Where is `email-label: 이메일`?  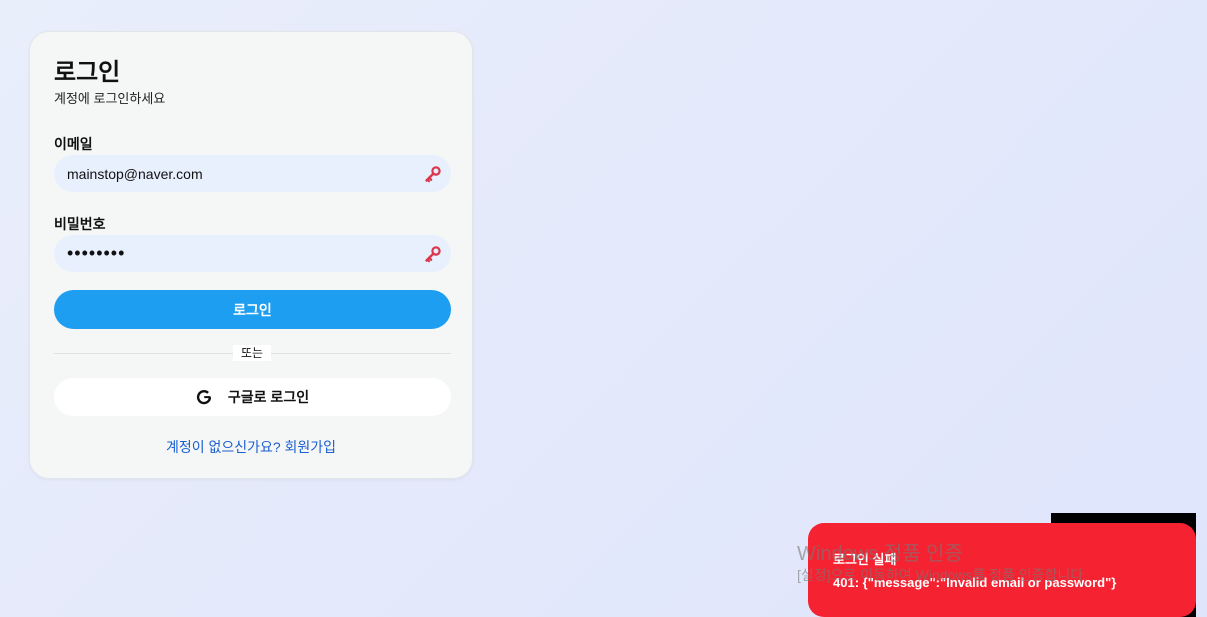 email-label: 이메일 is located at coordinates (73, 144).